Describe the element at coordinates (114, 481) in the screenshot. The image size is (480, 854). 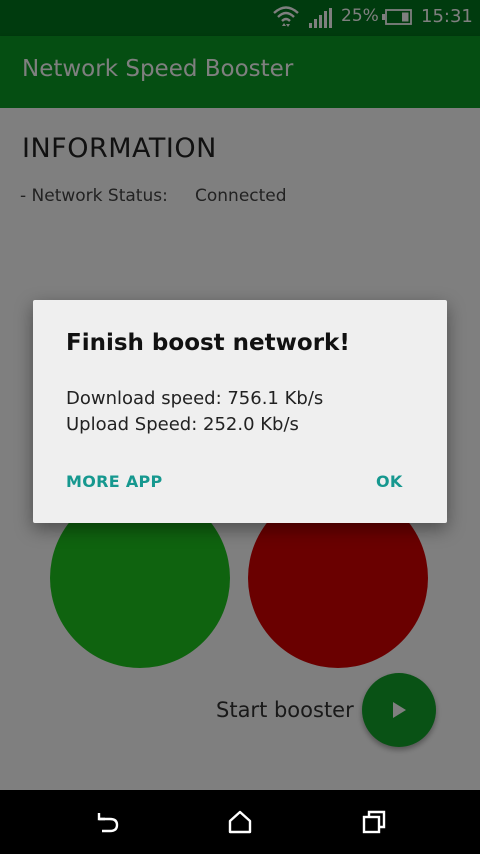
I see `more-app-button: MORE APP` at that location.